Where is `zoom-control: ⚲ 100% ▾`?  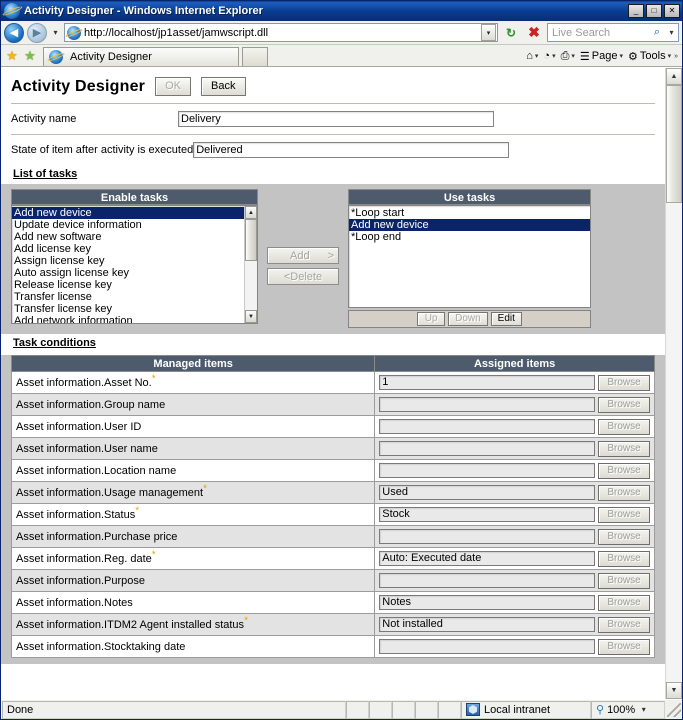
zoom-control: ⚲ 100% ▾ is located at coordinates (628, 709).